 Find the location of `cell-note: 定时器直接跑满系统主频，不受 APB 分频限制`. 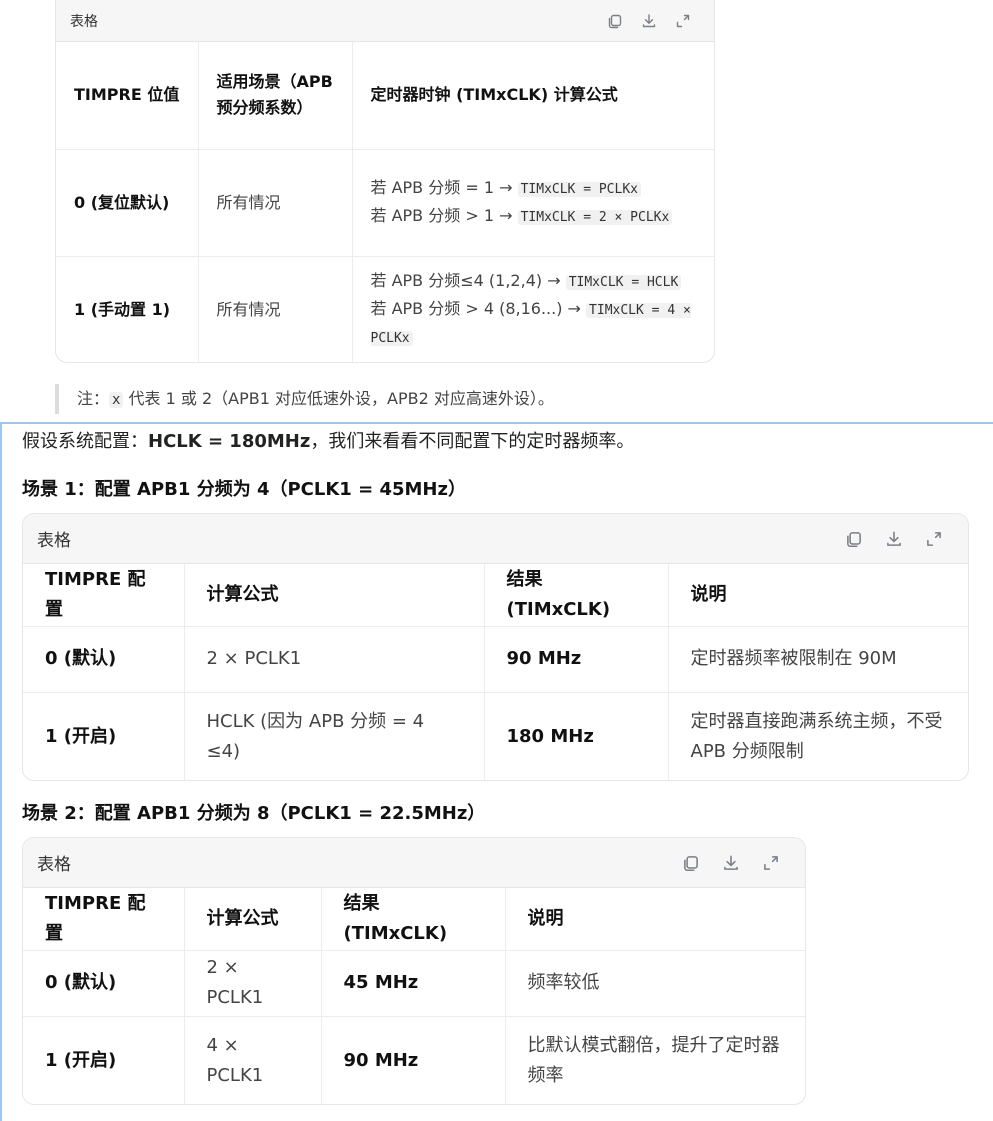

cell-note: 定时器直接跑满系统主频，不受 APB 分频限制 is located at coordinates (816, 737).